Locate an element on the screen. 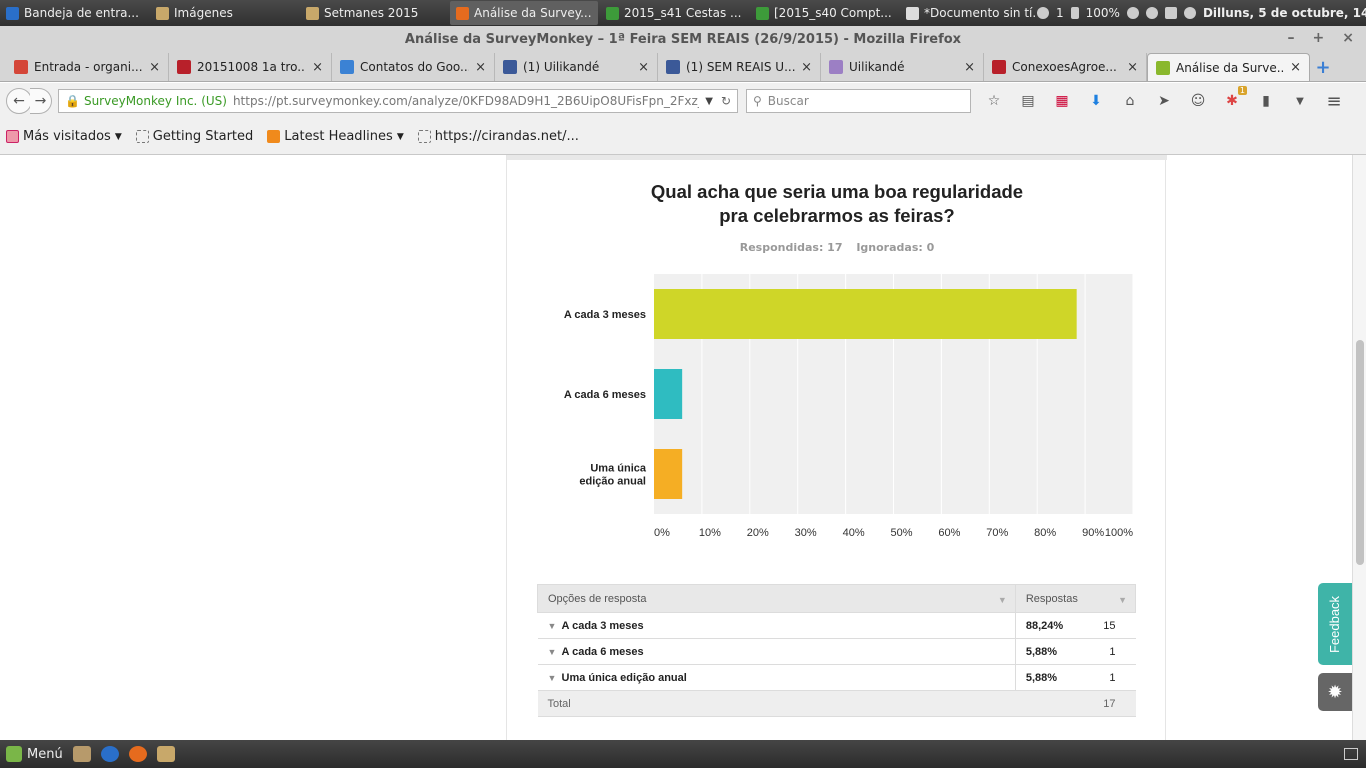 The height and width of the screenshot is (768, 1366). forward-button: → is located at coordinates (41, 101).